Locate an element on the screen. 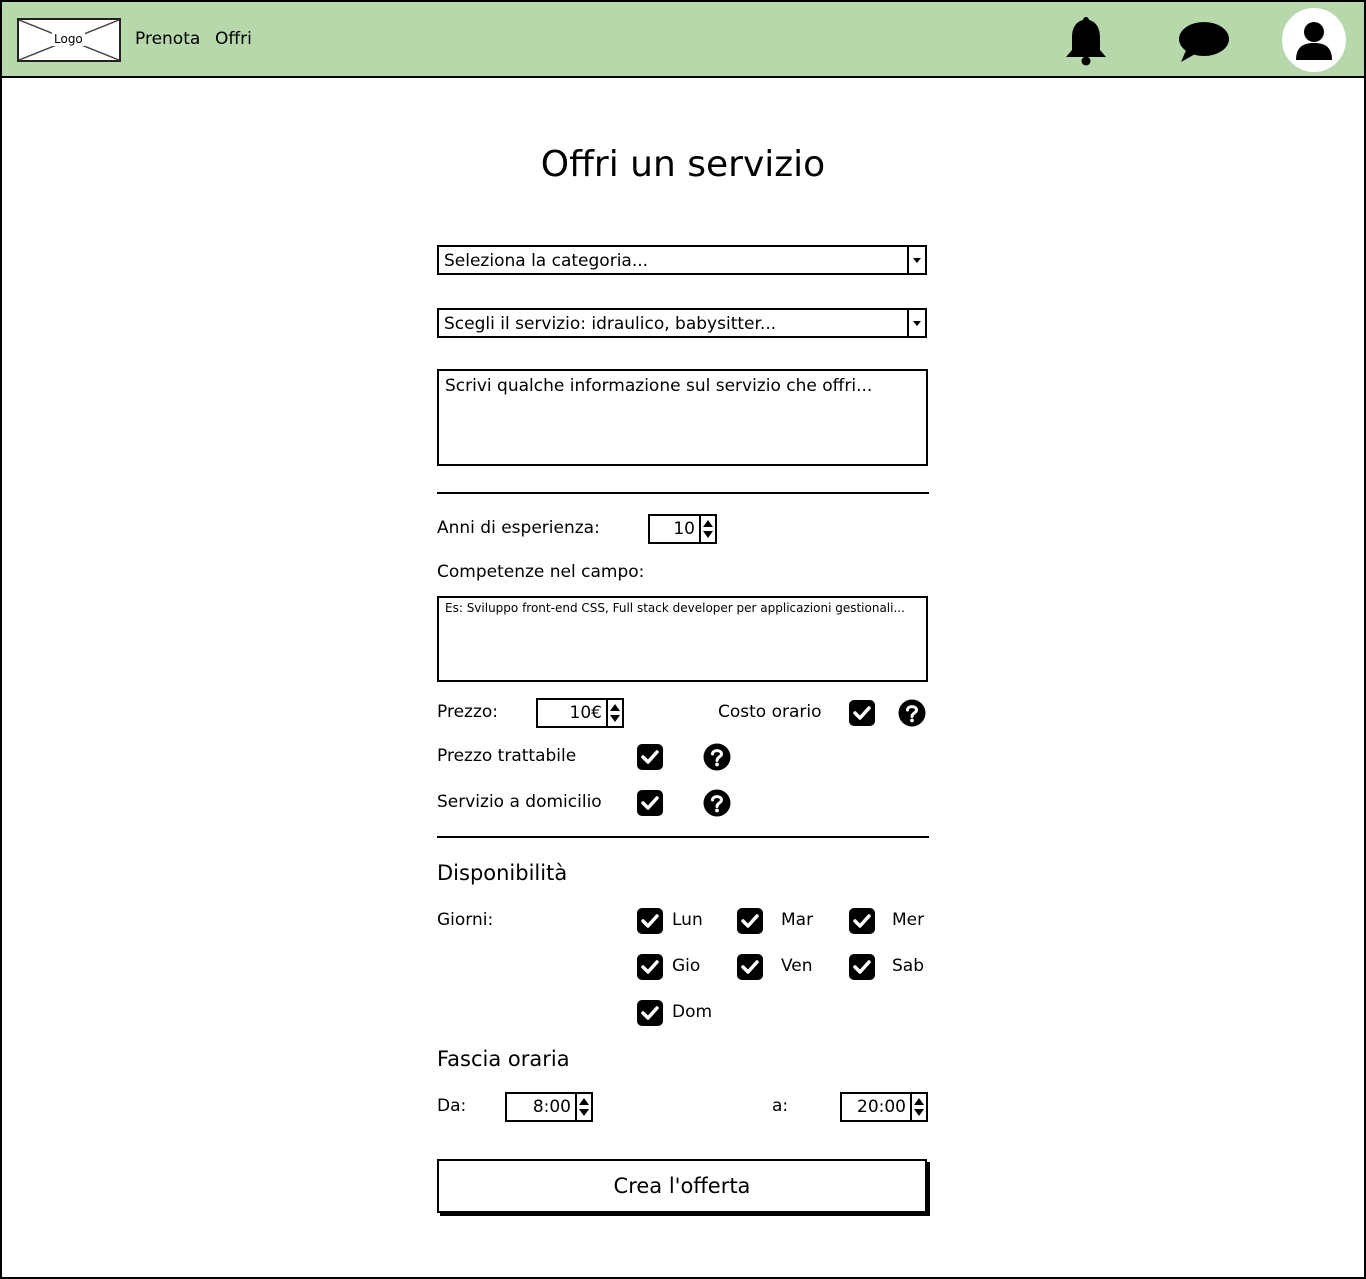  experience-label: Anni di esperienza: is located at coordinates (518, 528).